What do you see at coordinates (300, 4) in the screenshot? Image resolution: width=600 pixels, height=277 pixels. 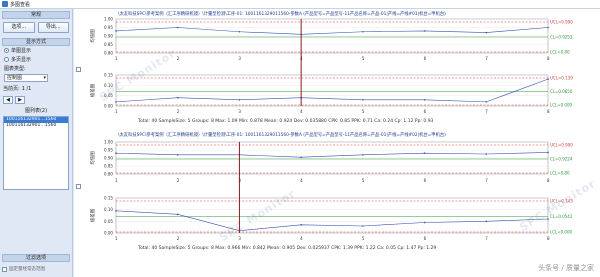 I see `title-bar: 多图查看` at bounding box center [300, 4].